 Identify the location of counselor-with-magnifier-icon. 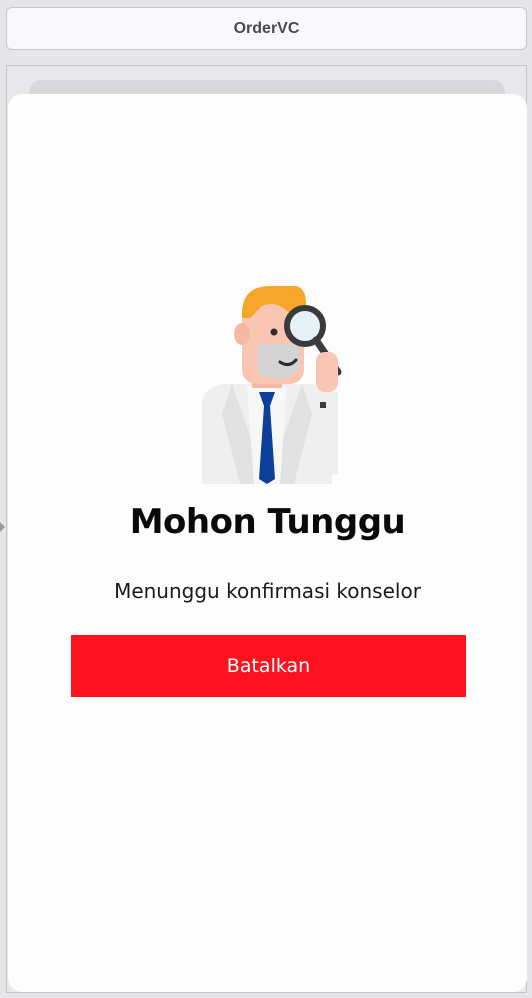
(272, 385).